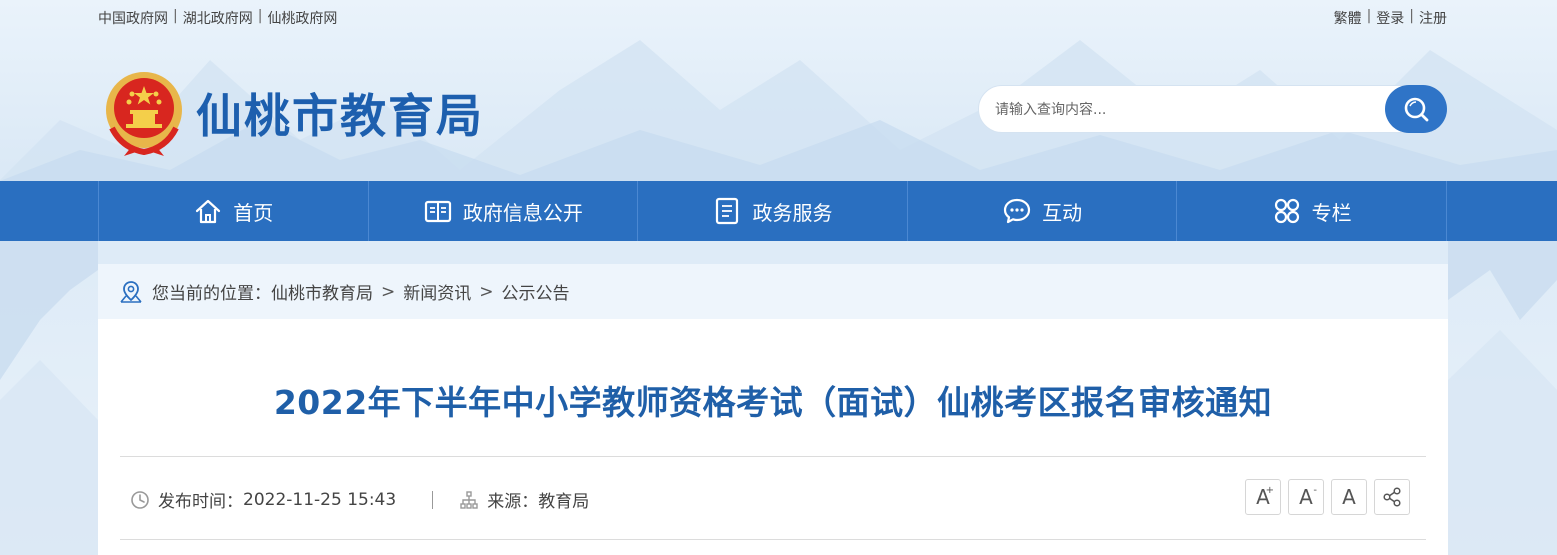 Image resolution: width=1557 pixels, height=555 pixels. I want to click on search-button, so click(1416, 109).